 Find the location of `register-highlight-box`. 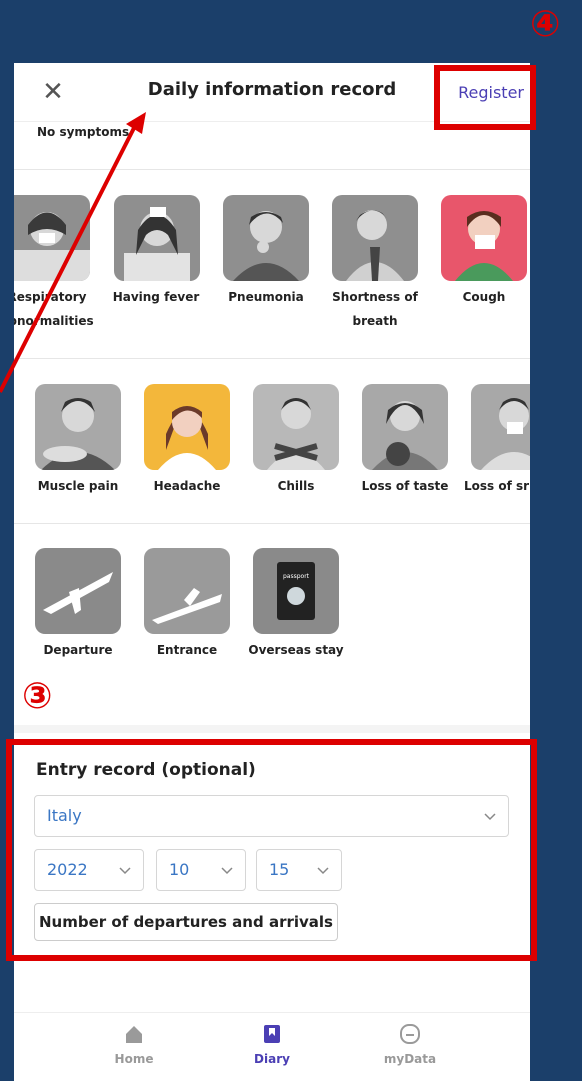

register-highlight-box is located at coordinates (485, 97).